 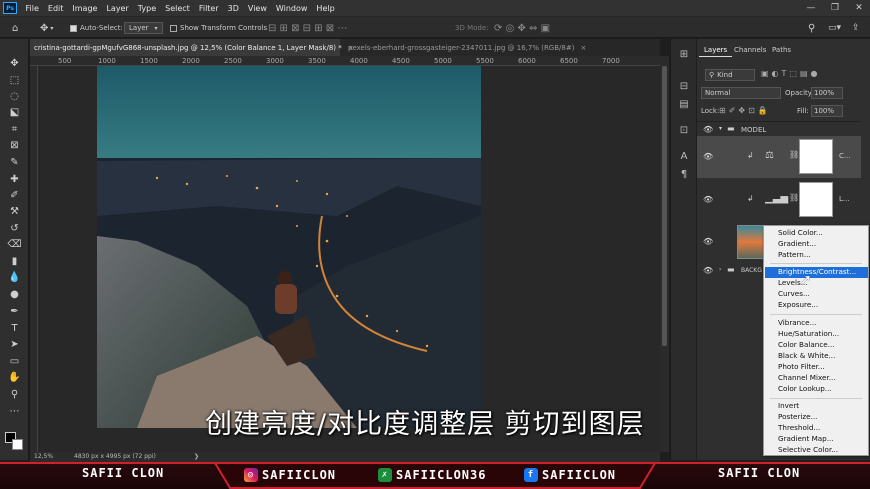 What do you see at coordinates (730, 75) in the screenshot?
I see `layer-filter-dropdown: ⚲ Kind` at bounding box center [730, 75].